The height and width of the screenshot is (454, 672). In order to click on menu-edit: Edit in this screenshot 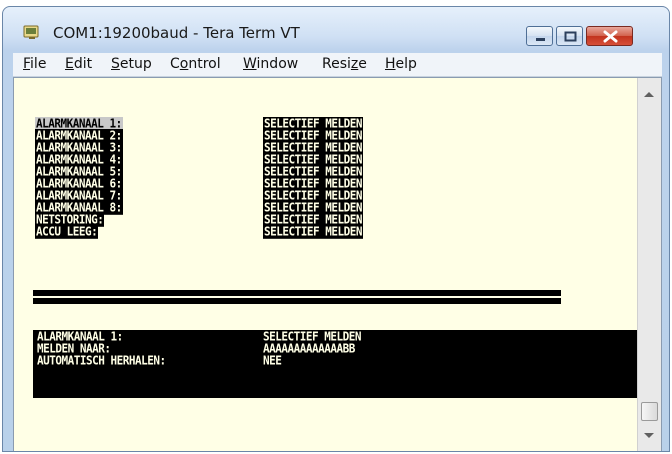, I will do `click(78, 64)`.